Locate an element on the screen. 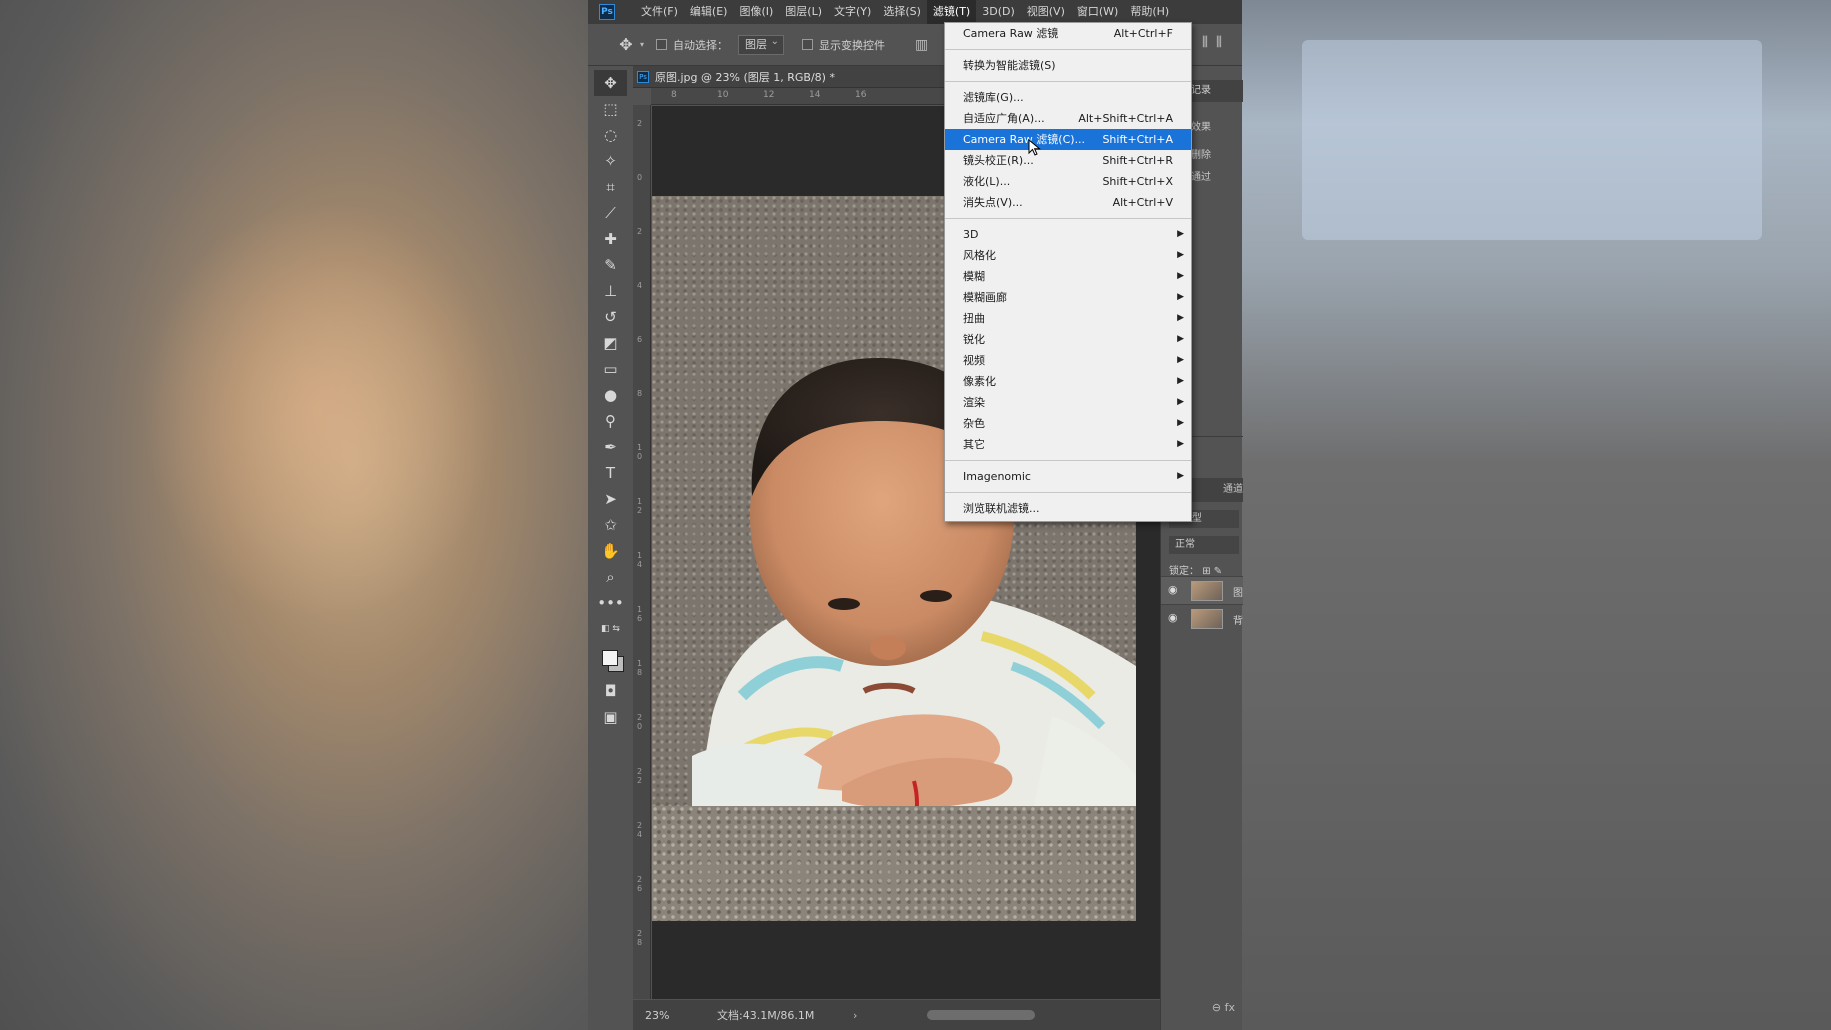 The image size is (1831, 1030). filter-menu-item: Camera Raw 滤镜 Alt+Ctrl+F is located at coordinates (1068, 33).